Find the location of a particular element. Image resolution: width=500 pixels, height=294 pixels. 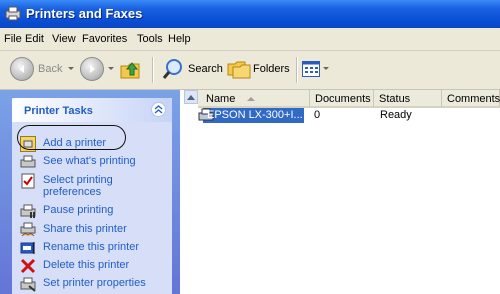

forward-button is located at coordinates (92, 69).